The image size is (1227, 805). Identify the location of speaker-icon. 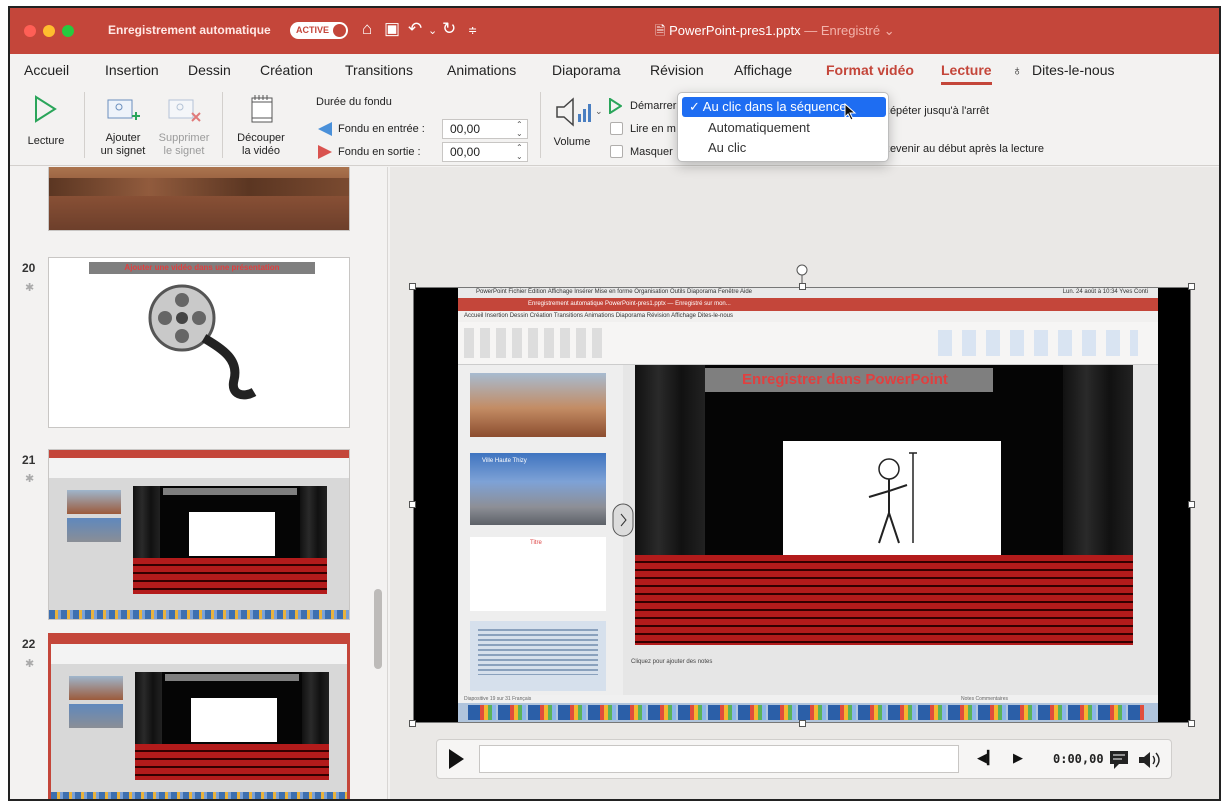
(1150, 760).